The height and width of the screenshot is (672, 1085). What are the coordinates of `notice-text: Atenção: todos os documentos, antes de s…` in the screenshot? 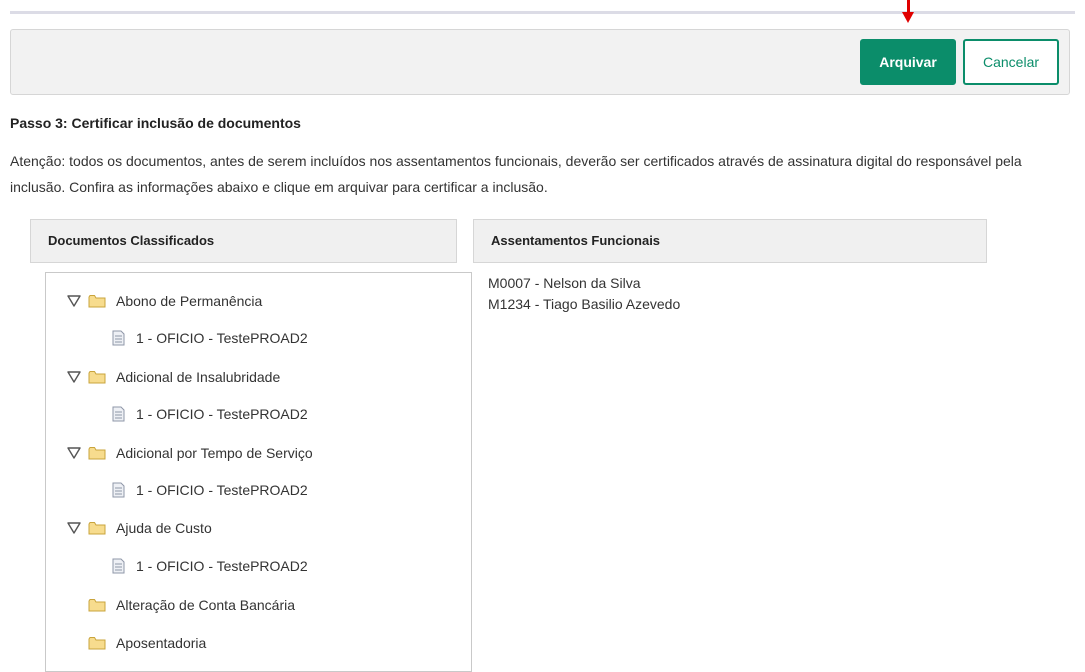 It's located at (516, 174).